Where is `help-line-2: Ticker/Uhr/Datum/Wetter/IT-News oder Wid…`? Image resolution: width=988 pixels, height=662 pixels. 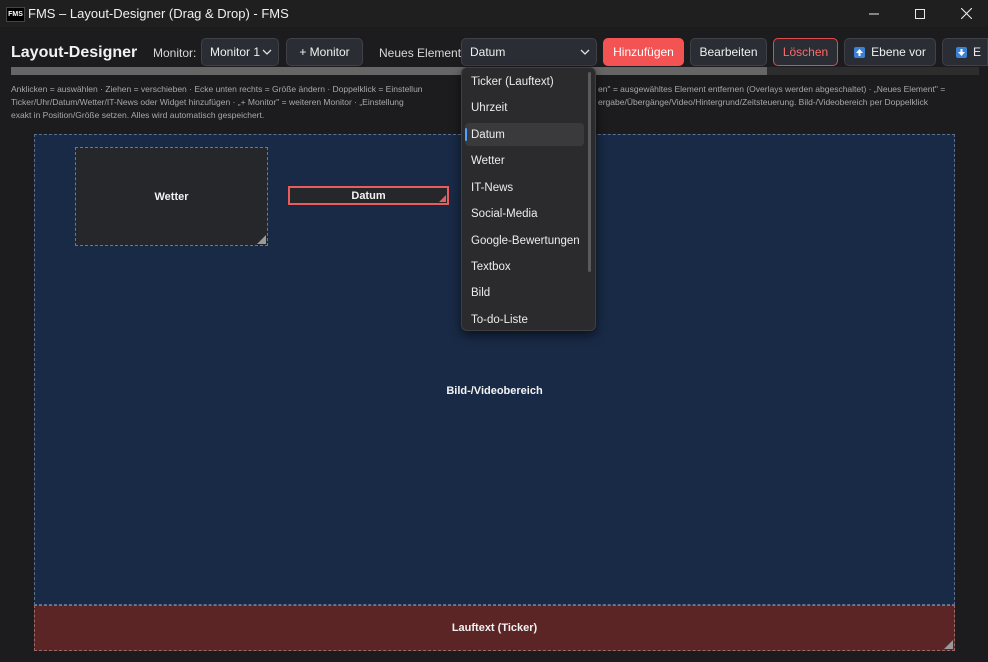 help-line-2: Ticker/Uhr/Datum/Wetter/IT-News oder Wid… is located at coordinates (207, 102).